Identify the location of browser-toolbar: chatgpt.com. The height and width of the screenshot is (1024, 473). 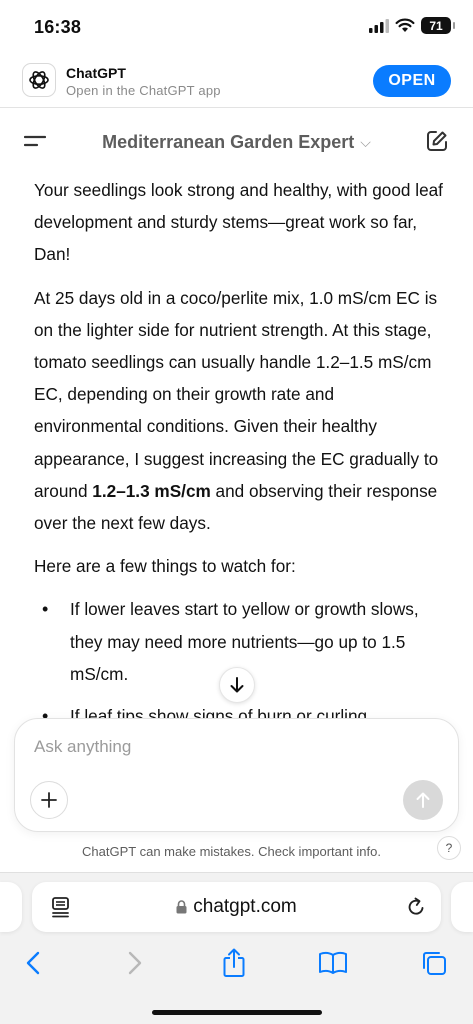
(236, 948).